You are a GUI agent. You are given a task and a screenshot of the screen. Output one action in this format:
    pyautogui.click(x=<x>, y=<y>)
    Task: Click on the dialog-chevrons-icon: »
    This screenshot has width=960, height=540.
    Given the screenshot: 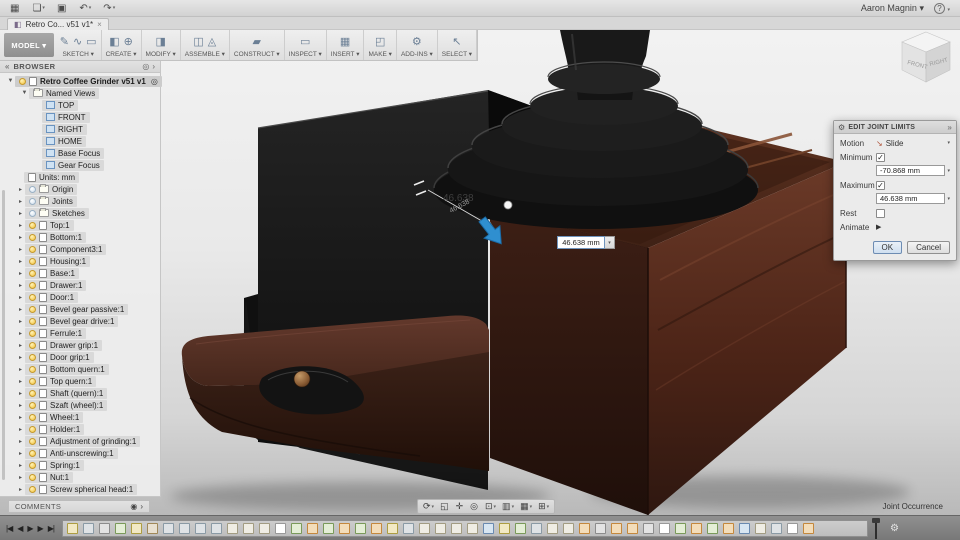 What is the action you would take?
    pyautogui.click(x=949, y=127)
    